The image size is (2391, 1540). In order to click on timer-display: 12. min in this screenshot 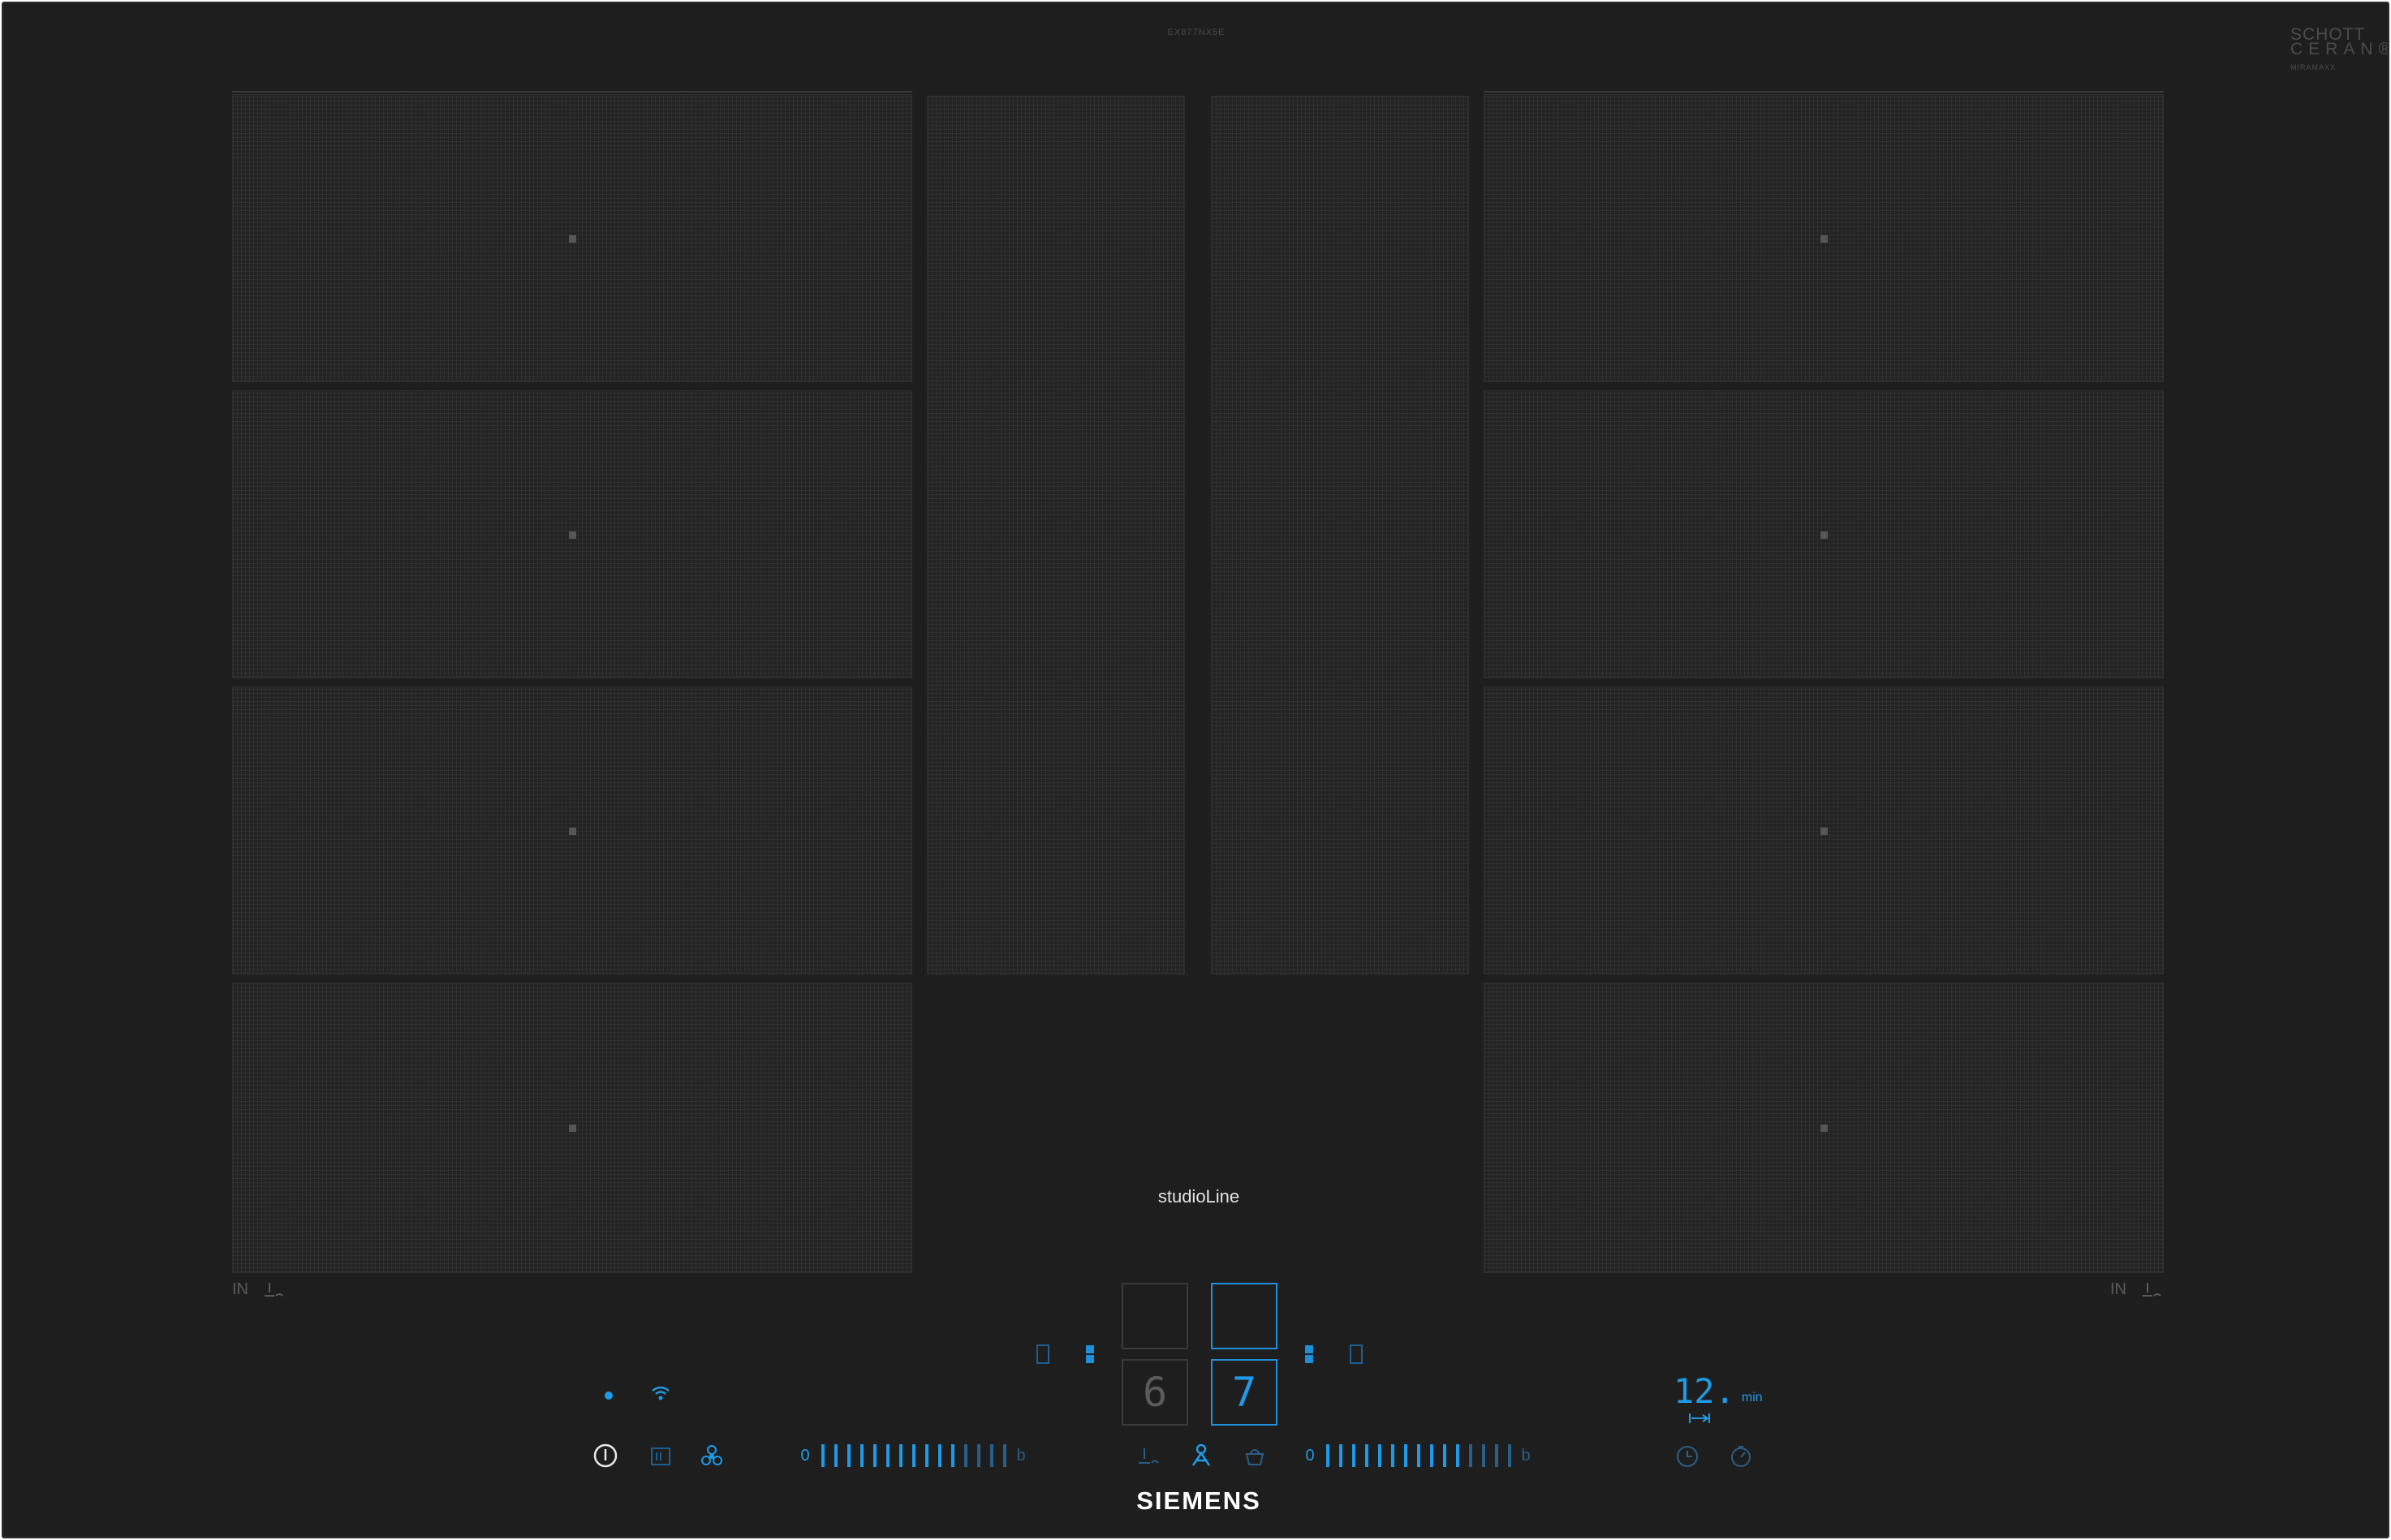, I will do `click(1718, 1391)`.